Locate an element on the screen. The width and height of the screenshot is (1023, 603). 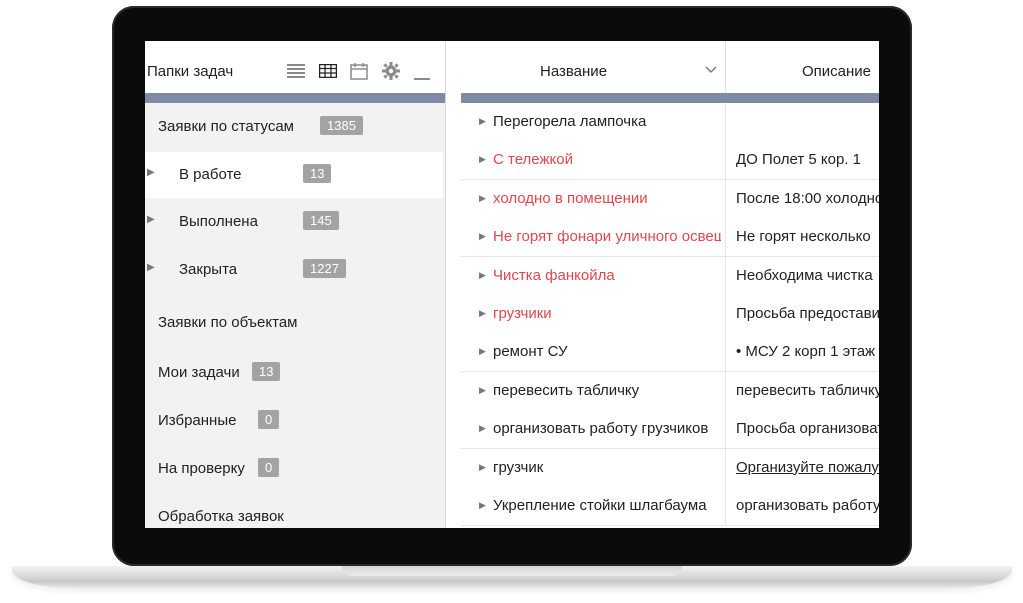
count-badge: 1227 is located at coordinates (324, 268).